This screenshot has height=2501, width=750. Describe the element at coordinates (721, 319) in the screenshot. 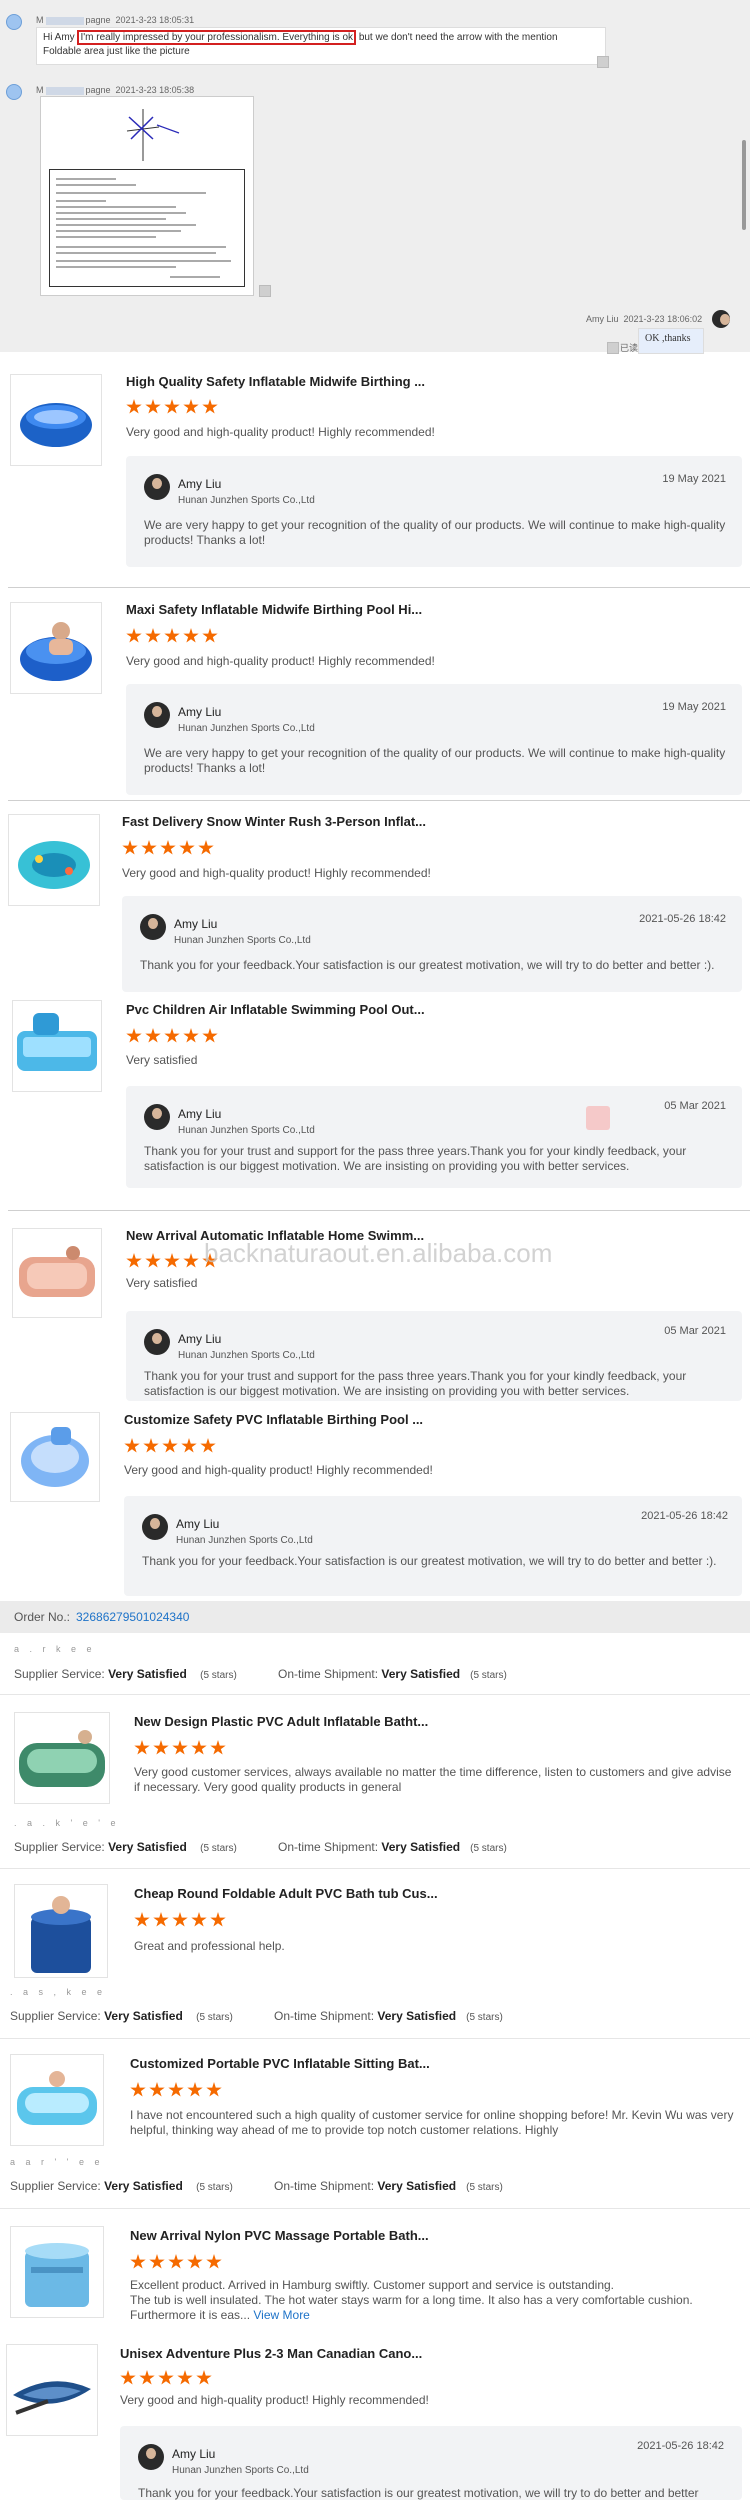

I see `agent-avatar` at that location.